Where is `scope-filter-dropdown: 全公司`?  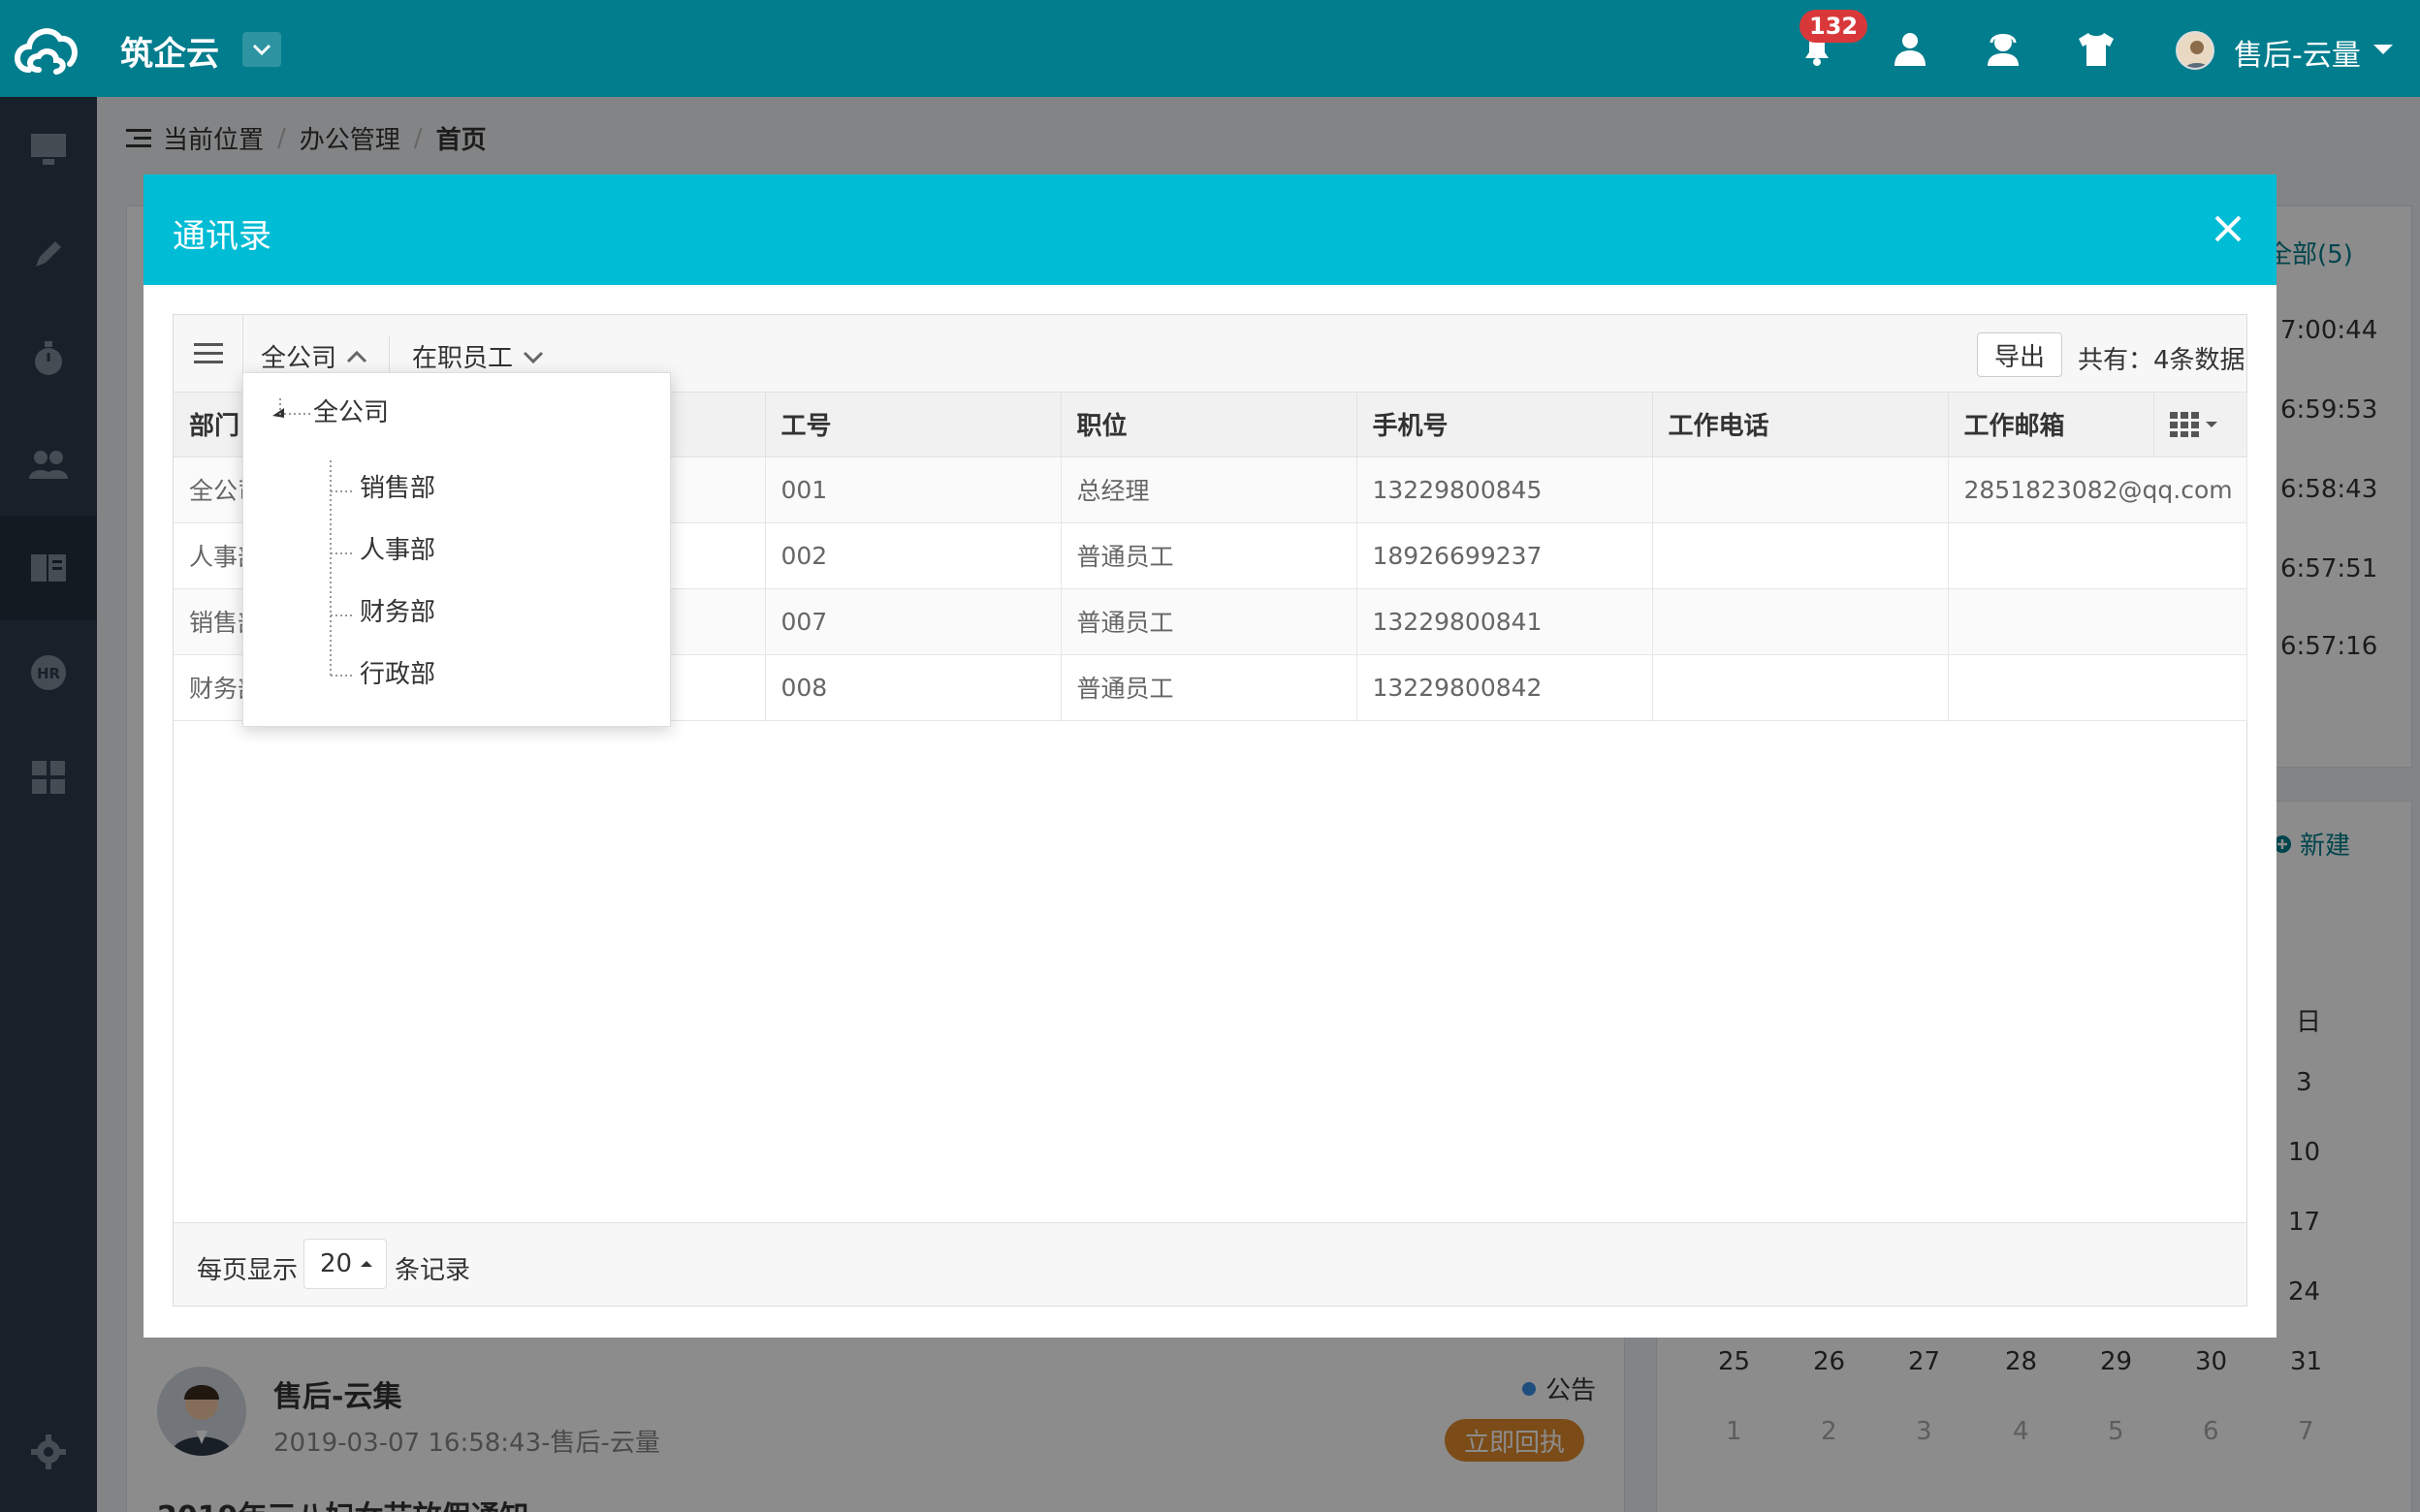
scope-filter-dropdown: 全公司 is located at coordinates (314, 356).